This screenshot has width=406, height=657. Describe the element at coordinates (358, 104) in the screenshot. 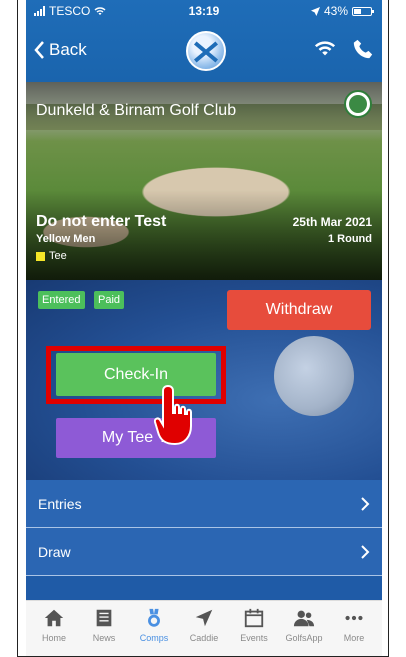

I see `club-crest-icon` at that location.